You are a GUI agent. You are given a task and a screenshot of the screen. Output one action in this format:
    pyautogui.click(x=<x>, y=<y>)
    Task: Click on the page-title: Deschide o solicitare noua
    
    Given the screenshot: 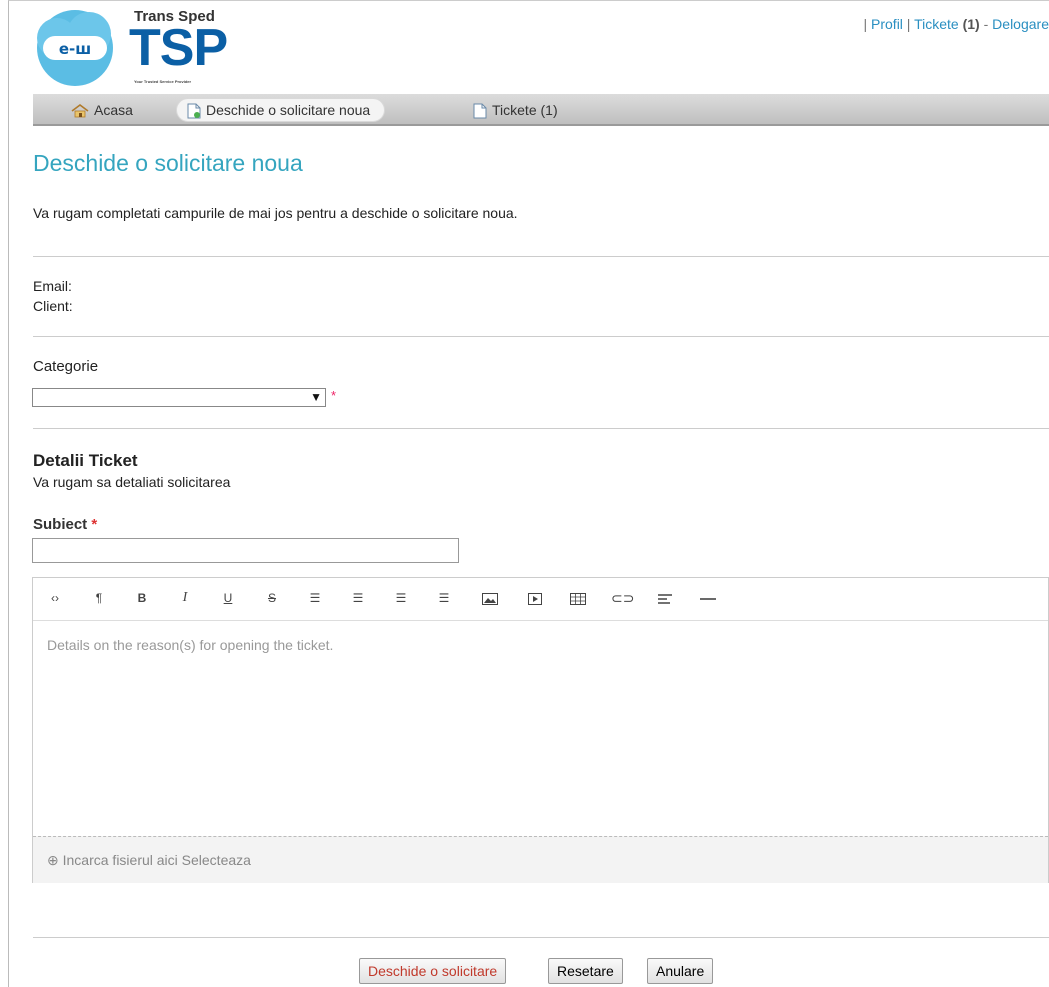 What is the action you would take?
    pyautogui.click(x=168, y=163)
    